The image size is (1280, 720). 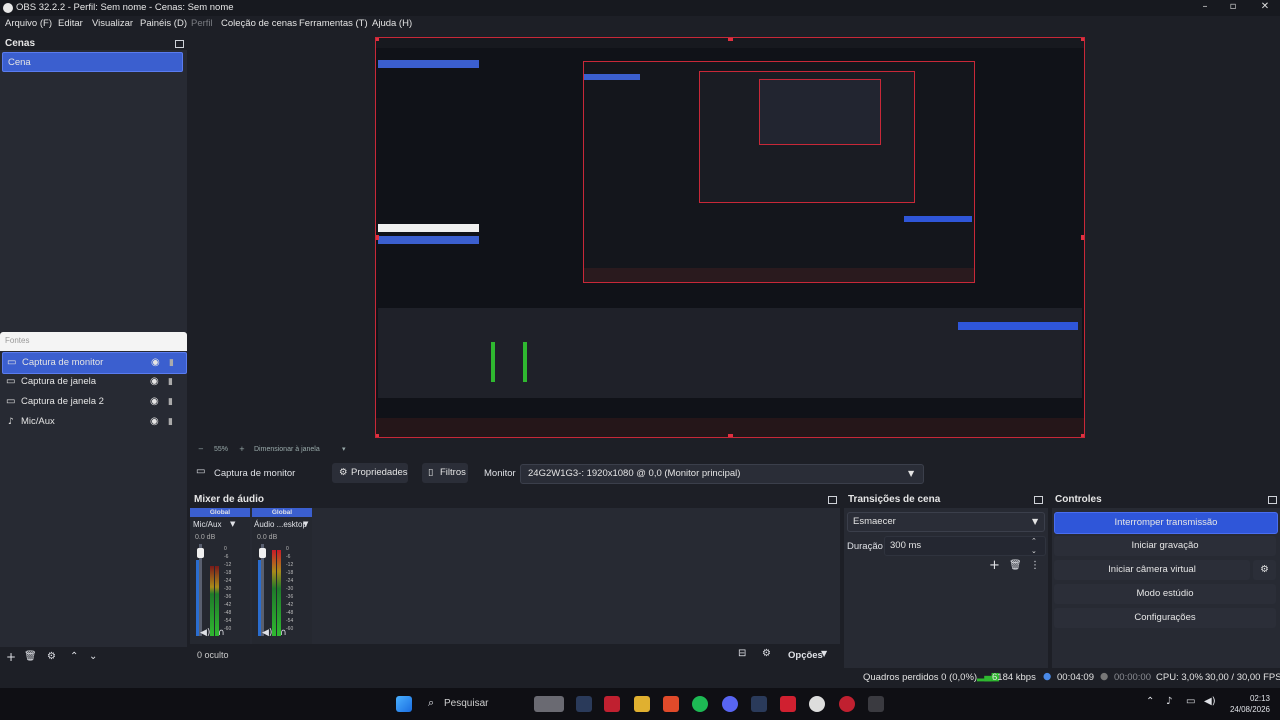 What do you see at coordinates (404, 704) in the screenshot?
I see `windows-start-icon` at bounding box center [404, 704].